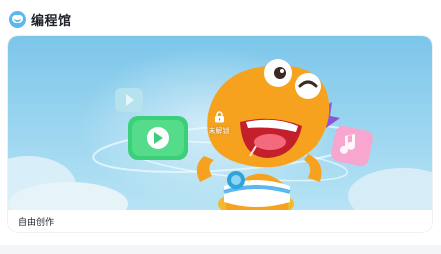 This screenshot has width=441, height=254. I want to click on lock-icon, so click(219, 117).